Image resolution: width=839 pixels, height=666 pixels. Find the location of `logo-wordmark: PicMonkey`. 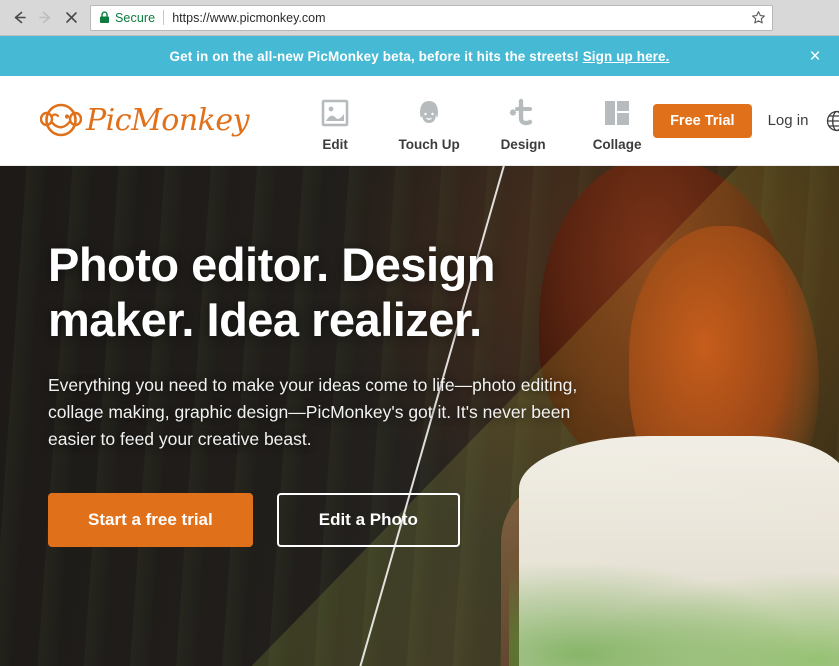

logo-wordmark: PicMonkey is located at coordinates (168, 120).